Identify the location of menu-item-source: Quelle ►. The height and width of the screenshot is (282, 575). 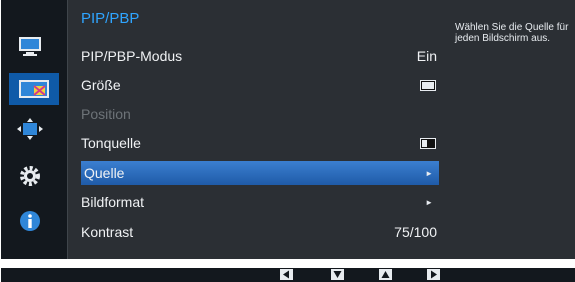
(260, 173).